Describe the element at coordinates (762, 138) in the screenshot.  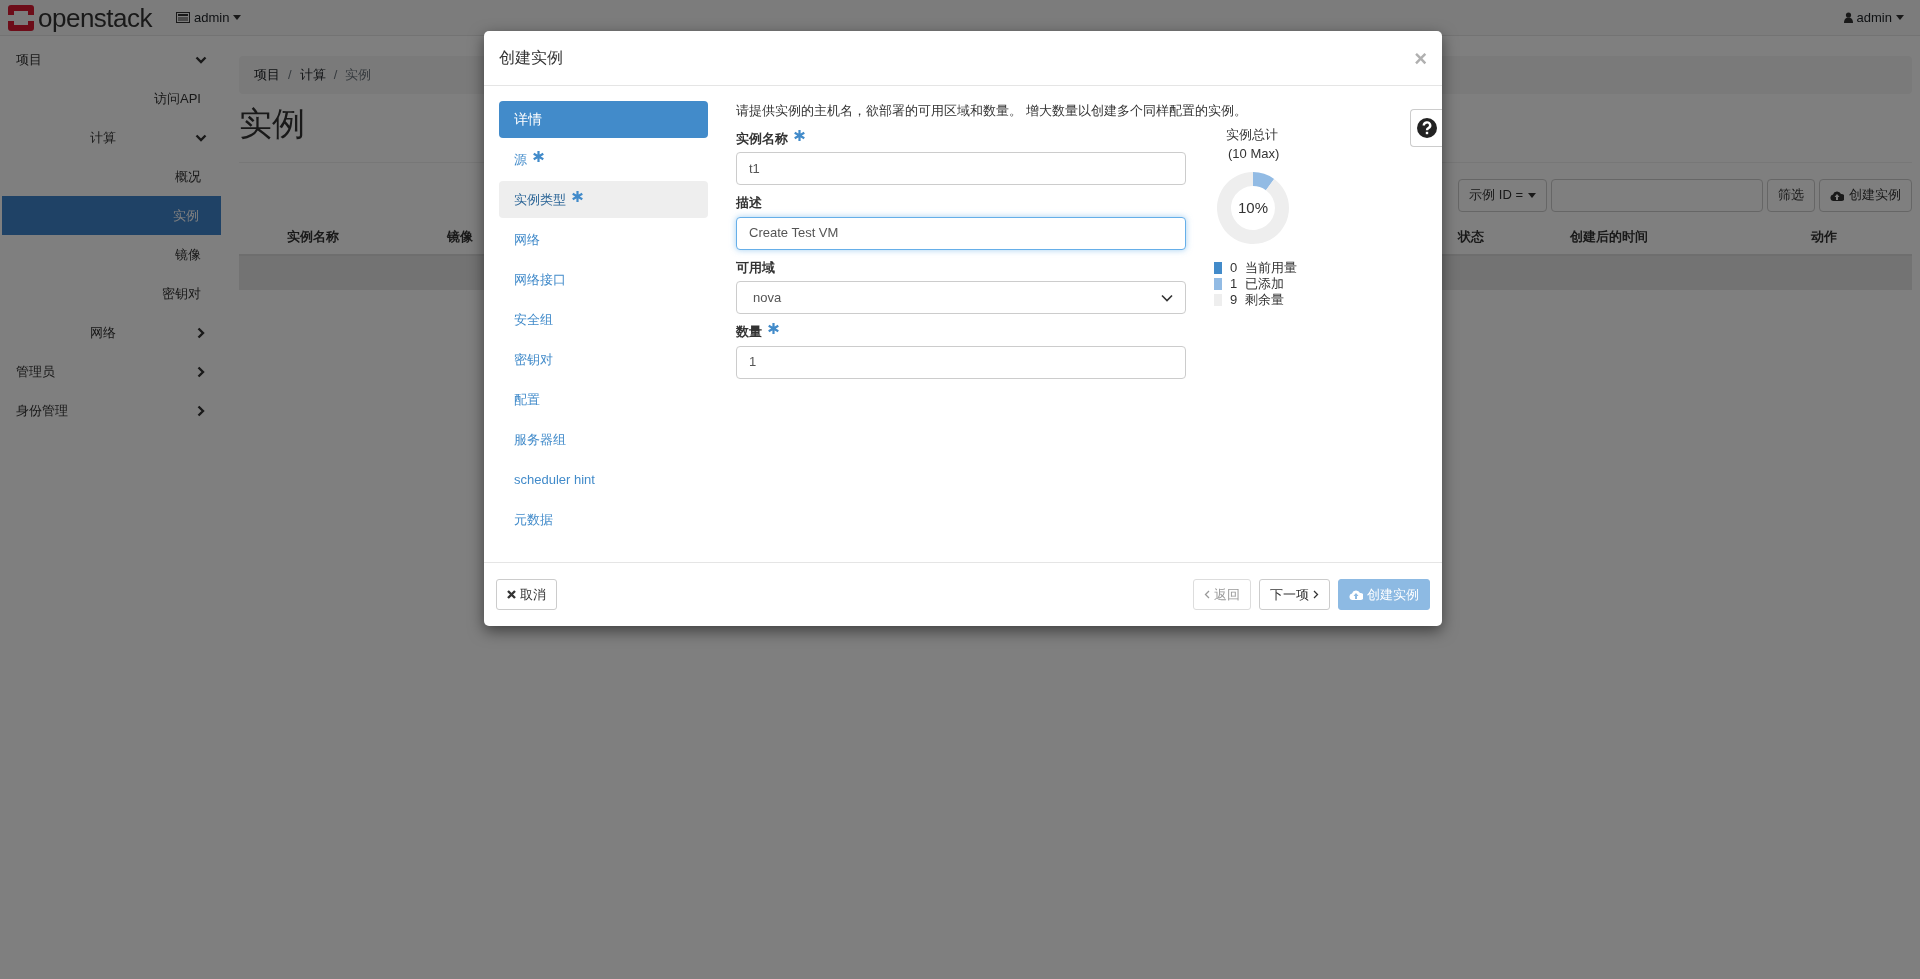
I see `field-label: 实例名称` at that location.